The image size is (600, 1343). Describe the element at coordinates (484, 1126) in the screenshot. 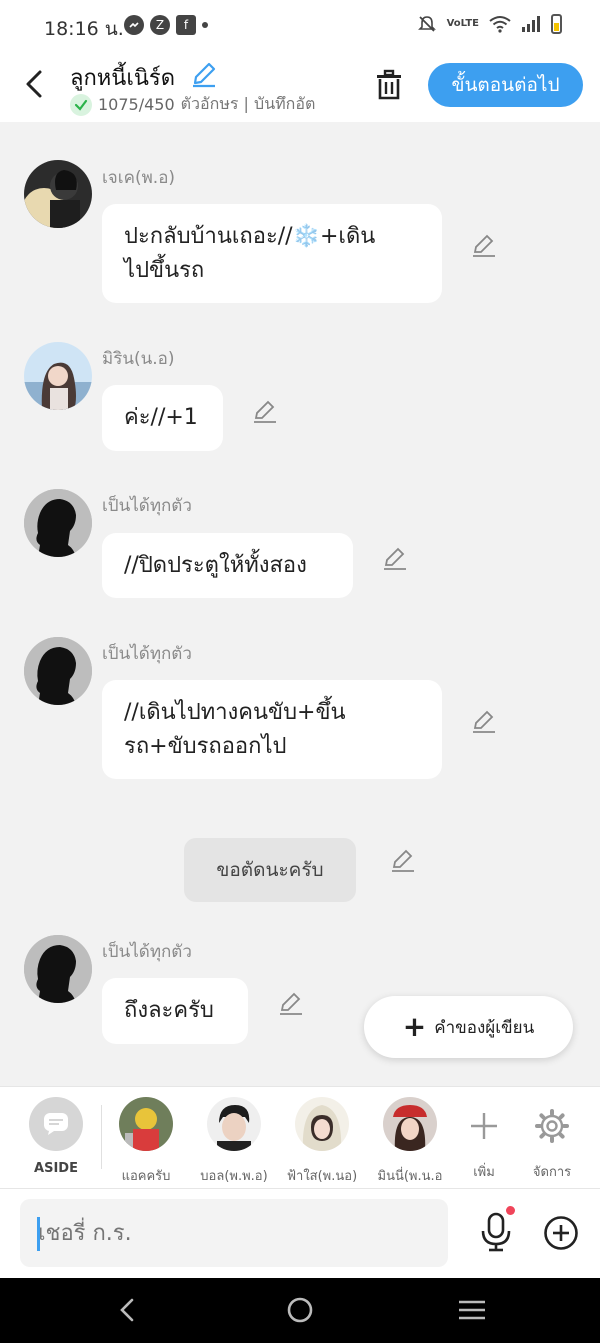

I see `plus-icon` at that location.